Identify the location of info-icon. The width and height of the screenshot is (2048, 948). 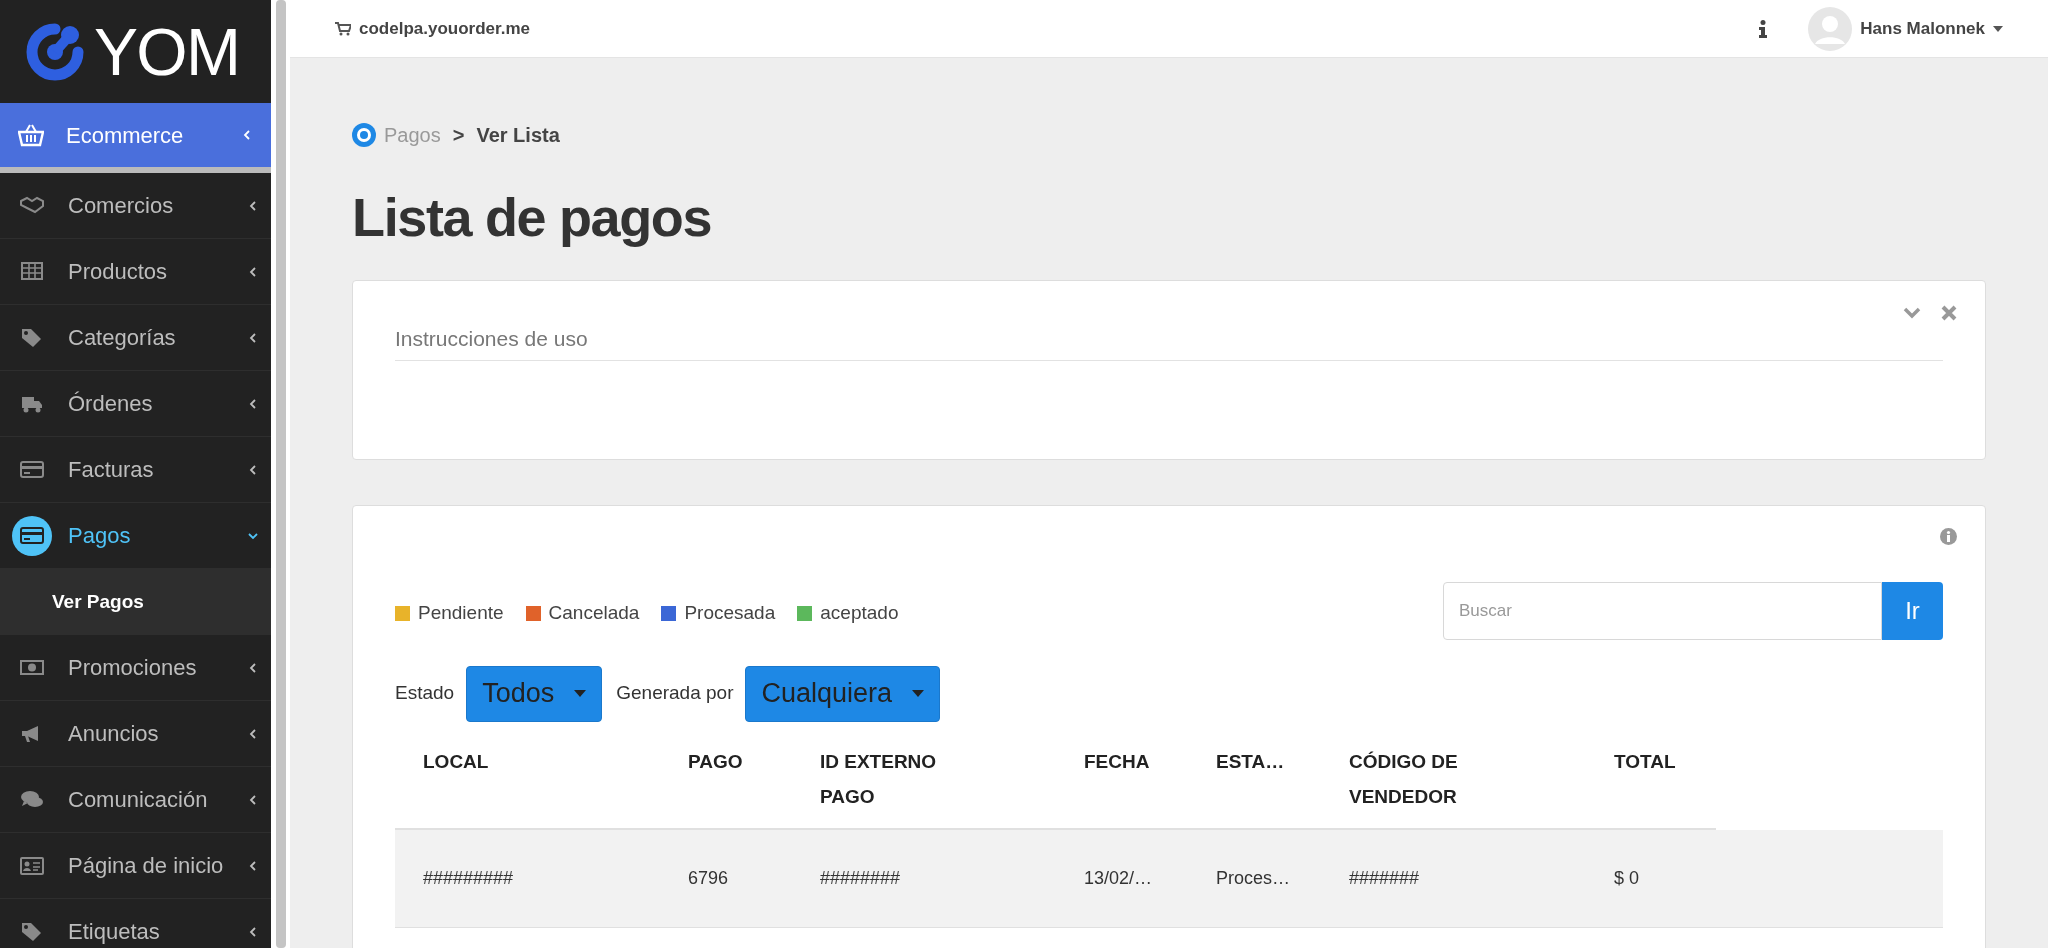
(1763, 28).